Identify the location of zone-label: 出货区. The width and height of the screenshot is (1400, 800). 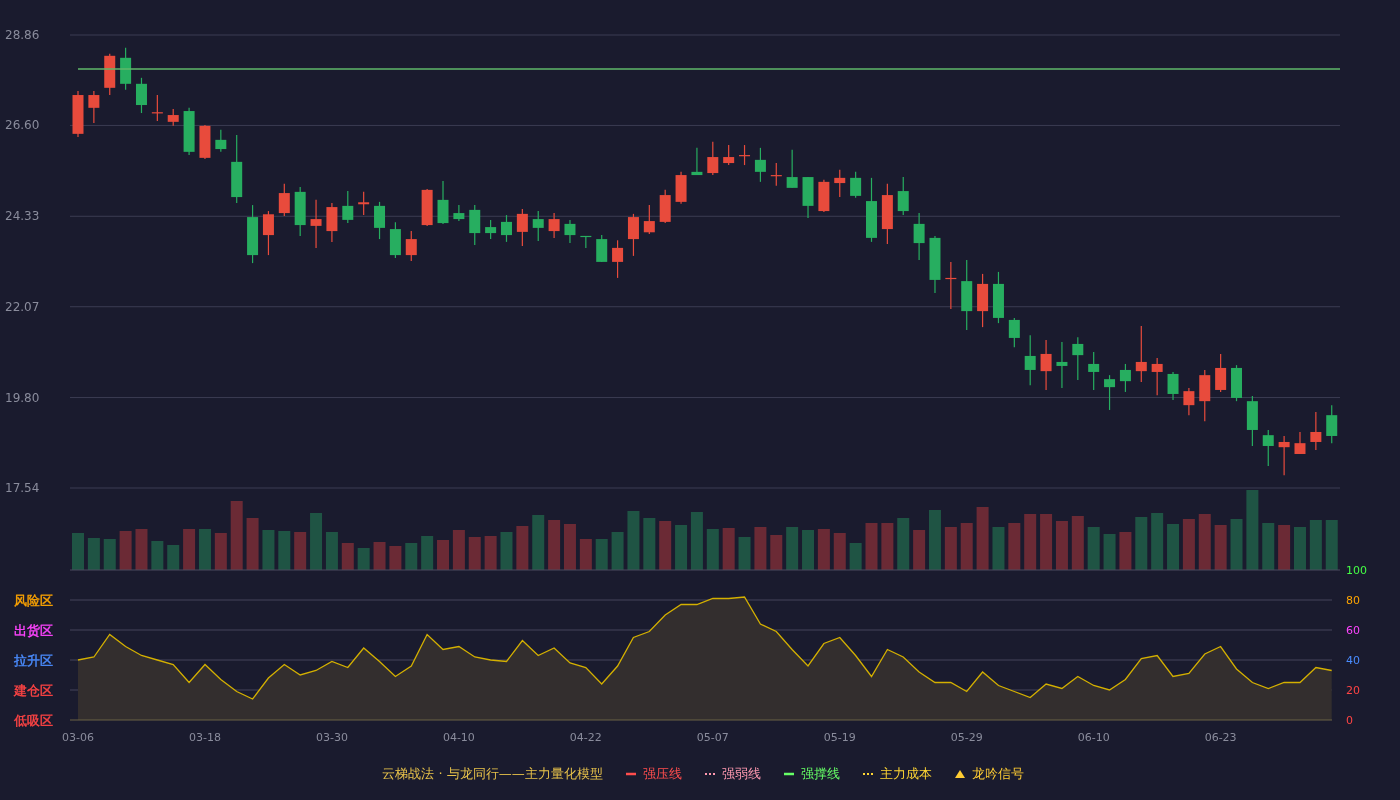
(33, 630).